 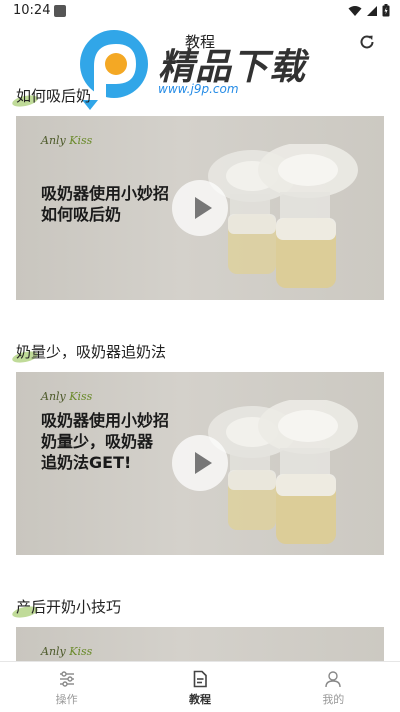 I want to click on nav-label: 教程, so click(x=199, y=699).